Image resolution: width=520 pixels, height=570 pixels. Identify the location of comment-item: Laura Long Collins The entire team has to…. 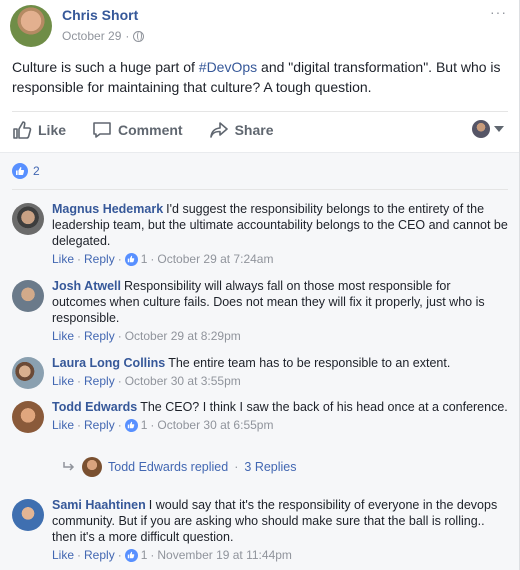
(260, 372).